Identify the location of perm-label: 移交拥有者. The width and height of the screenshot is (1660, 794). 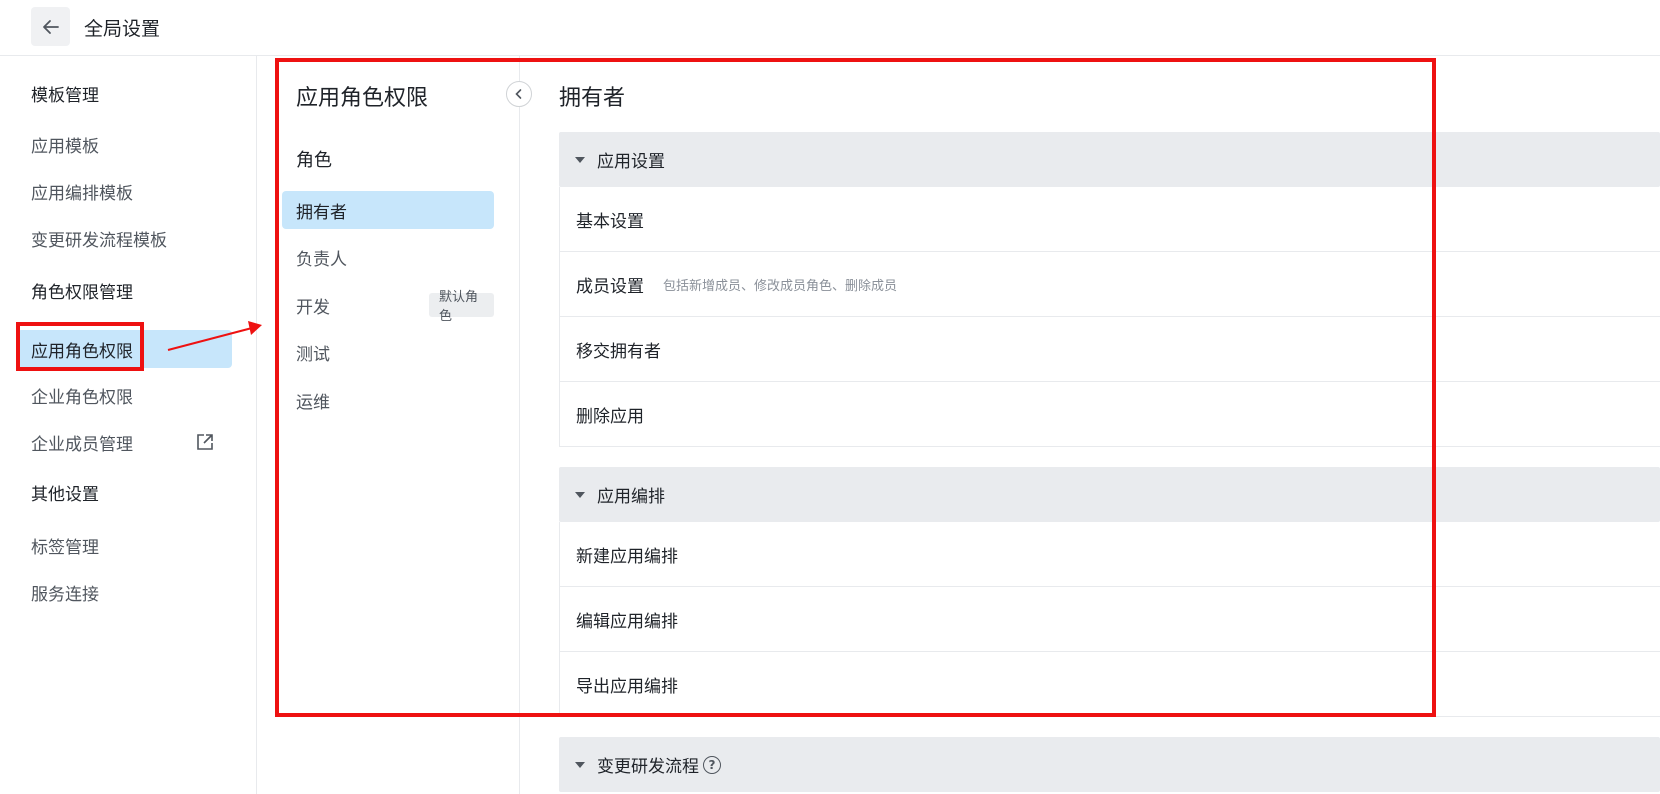
(618, 351).